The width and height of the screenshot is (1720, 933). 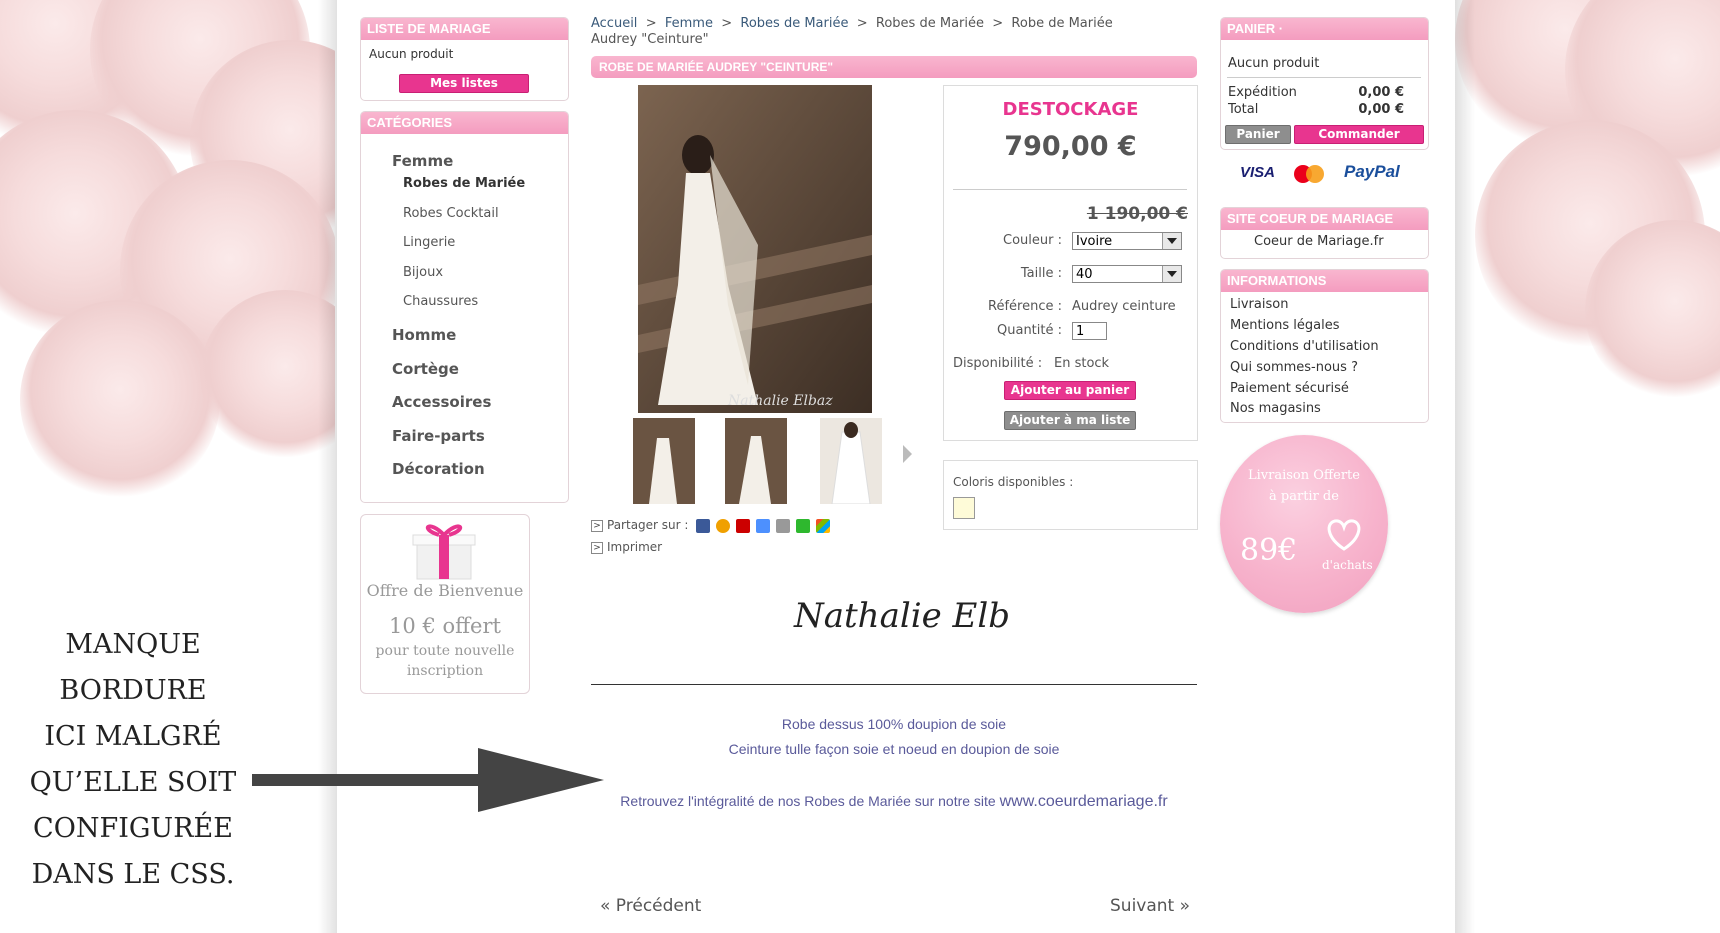 What do you see at coordinates (425, 369) in the screenshot?
I see `category-cortege: Cortège` at bounding box center [425, 369].